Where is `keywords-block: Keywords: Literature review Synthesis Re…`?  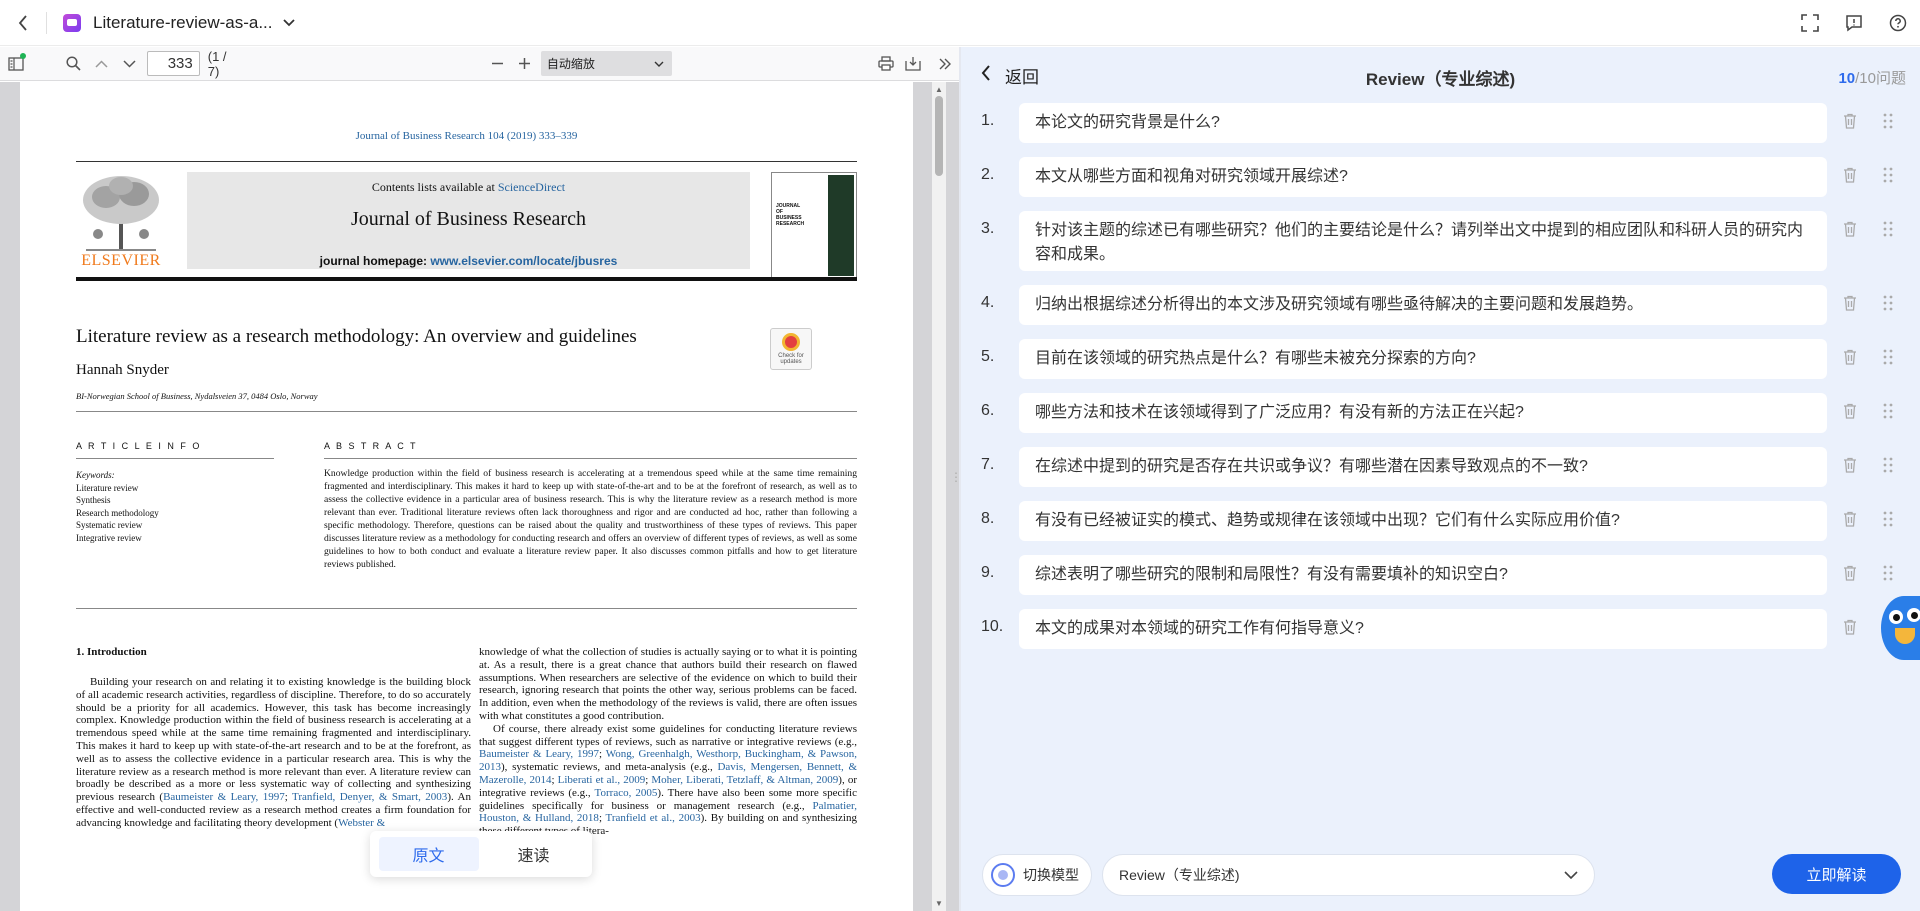 keywords-block: Keywords: Literature review Synthesis Re… is located at coordinates (117, 507).